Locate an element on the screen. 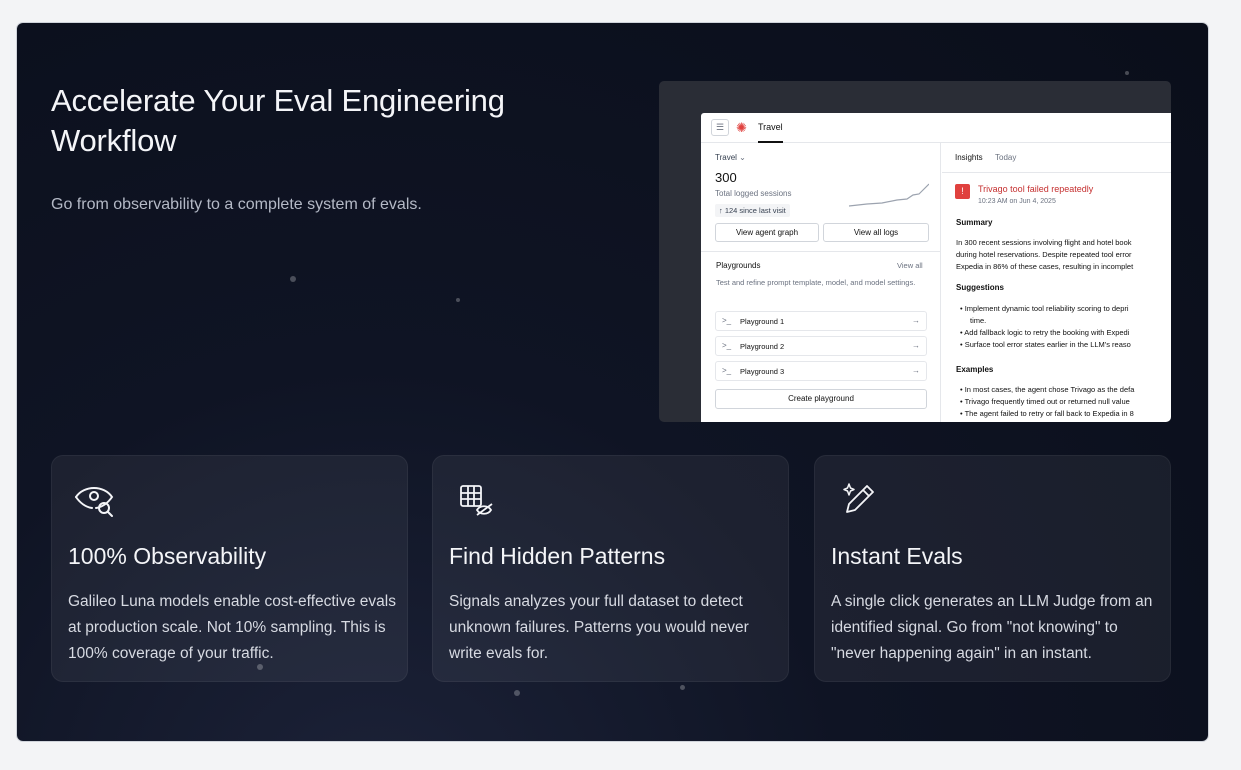  playground-row: >_ Playground 2 → is located at coordinates (821, 346).